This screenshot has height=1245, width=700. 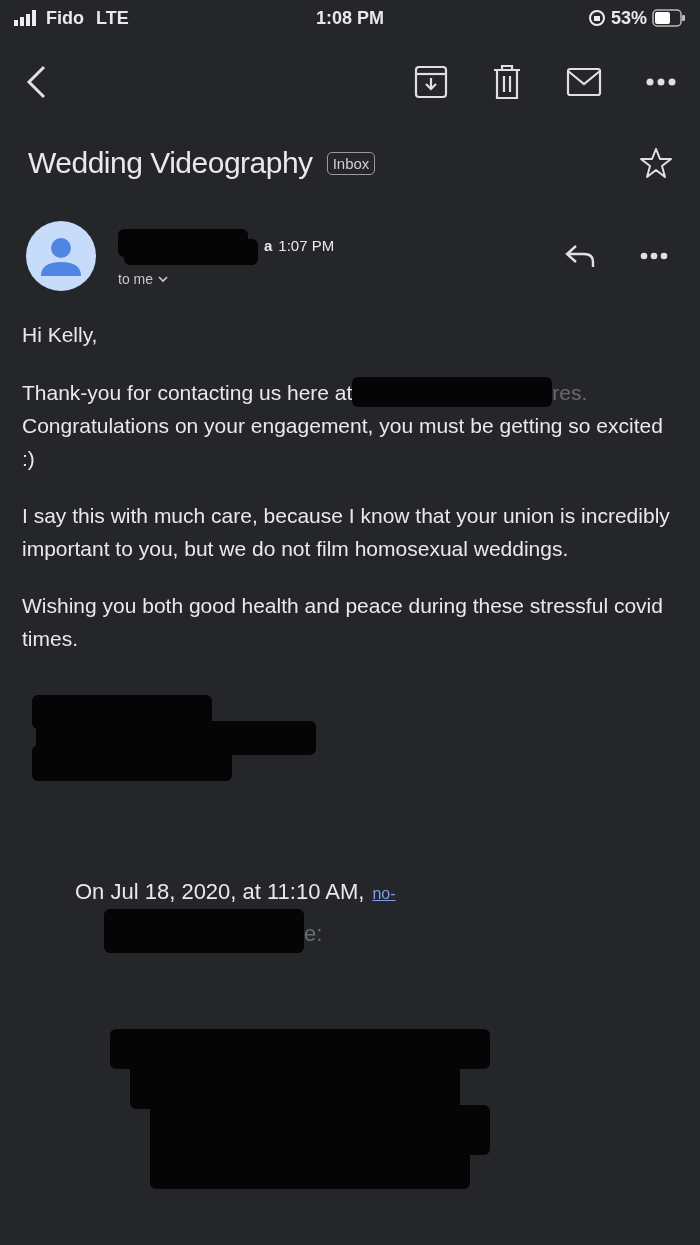 I want to click on body-text: res., so click(x=570, y=392).